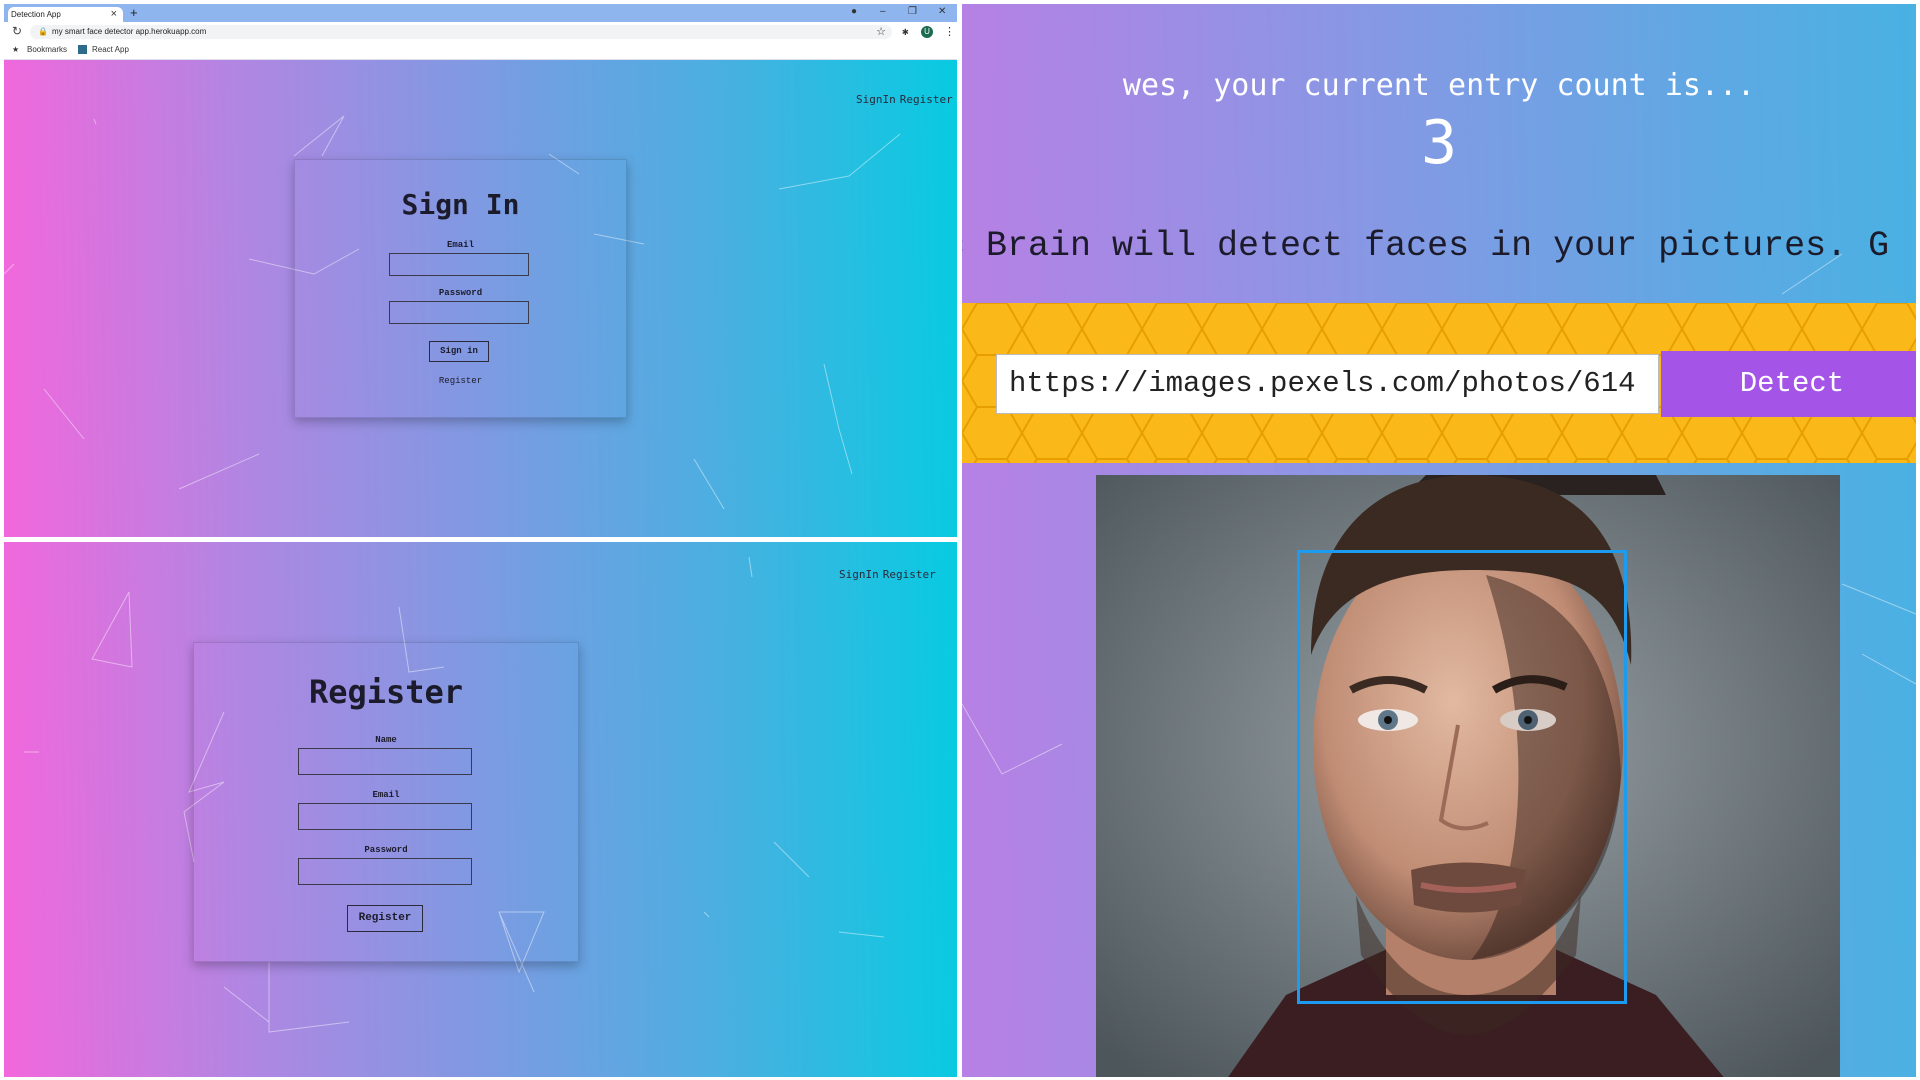 The image size is (1920, 1080). I want to click on bookmarks-bar: ★ Bookmarks React App, so click(480, 51).